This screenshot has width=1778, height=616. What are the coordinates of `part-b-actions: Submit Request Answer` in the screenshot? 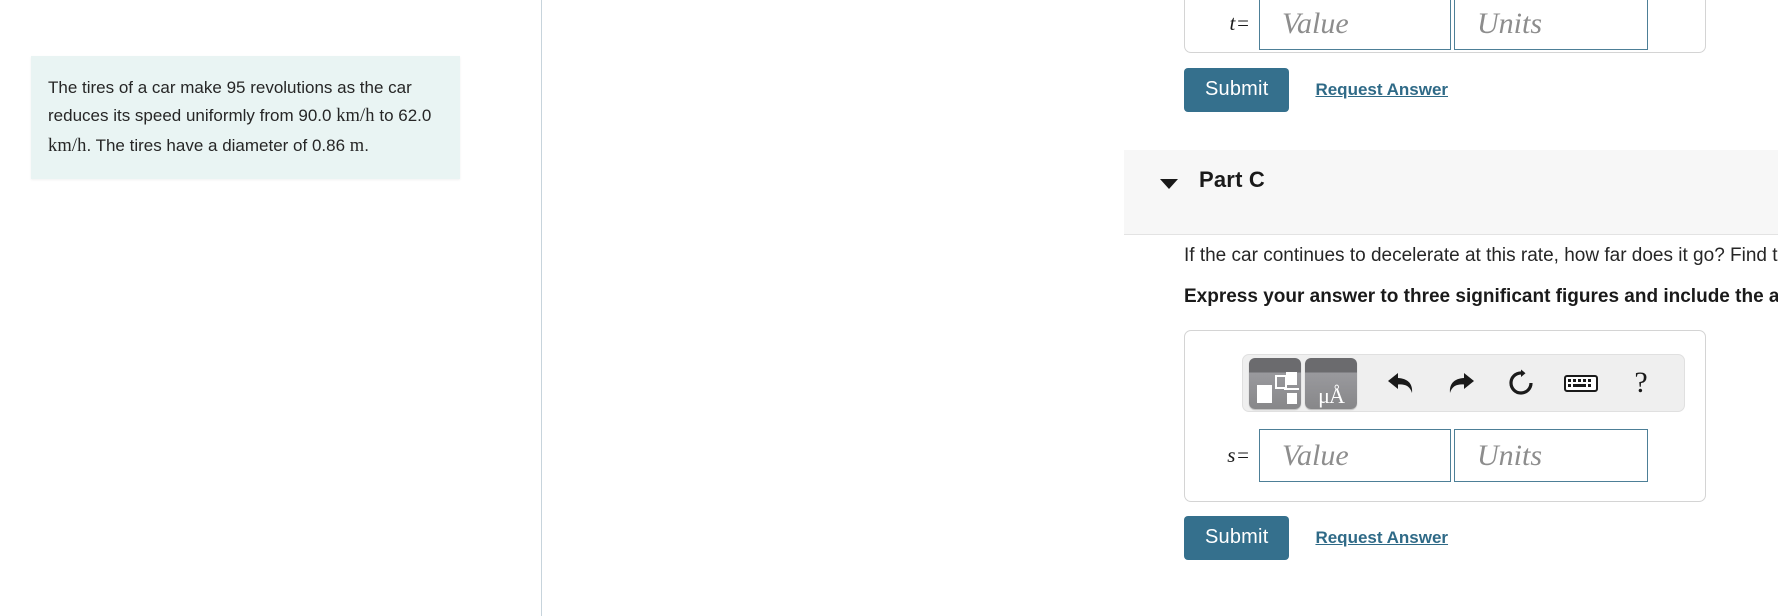 It's located at (1316, 90).